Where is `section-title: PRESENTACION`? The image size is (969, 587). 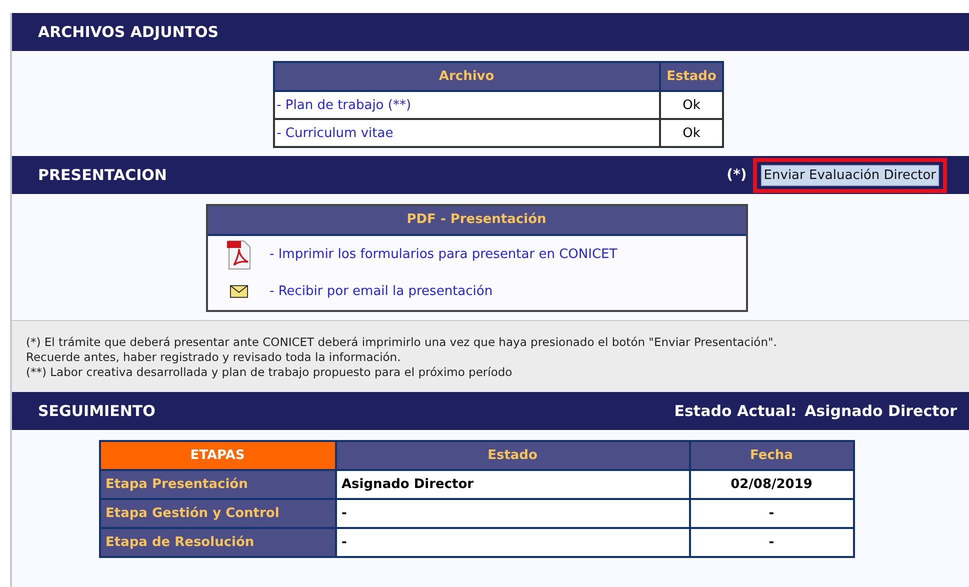
section-title: PRESENTACION is located at coordinates (102, 175).